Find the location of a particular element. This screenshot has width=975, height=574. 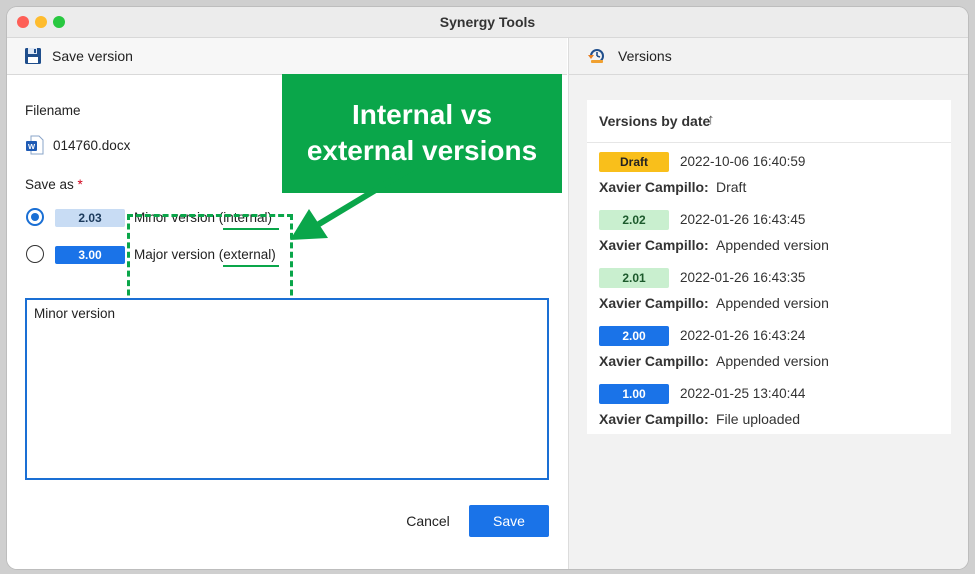

version-date: 2022-01-26 16:43:35 is located at coordinates (743, 277).